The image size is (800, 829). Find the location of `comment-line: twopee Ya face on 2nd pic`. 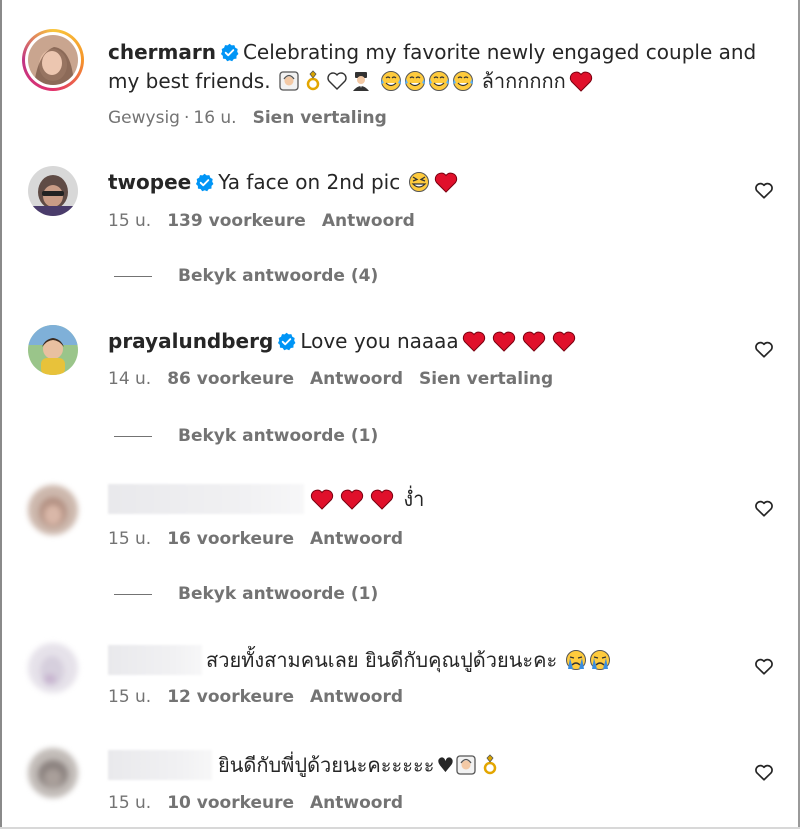

comment-line: twopee Ya face on 2nd pic is located at coordinates (284, 182).